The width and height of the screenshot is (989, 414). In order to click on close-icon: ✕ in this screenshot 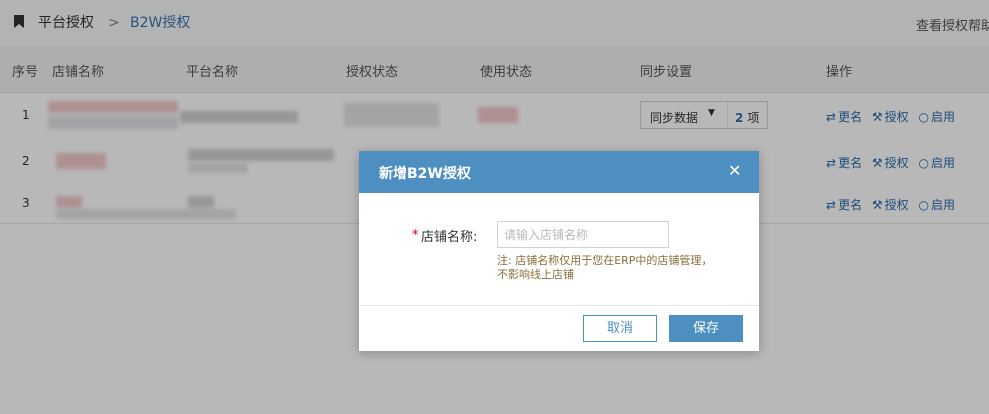, I will do `click(734, 171)`.